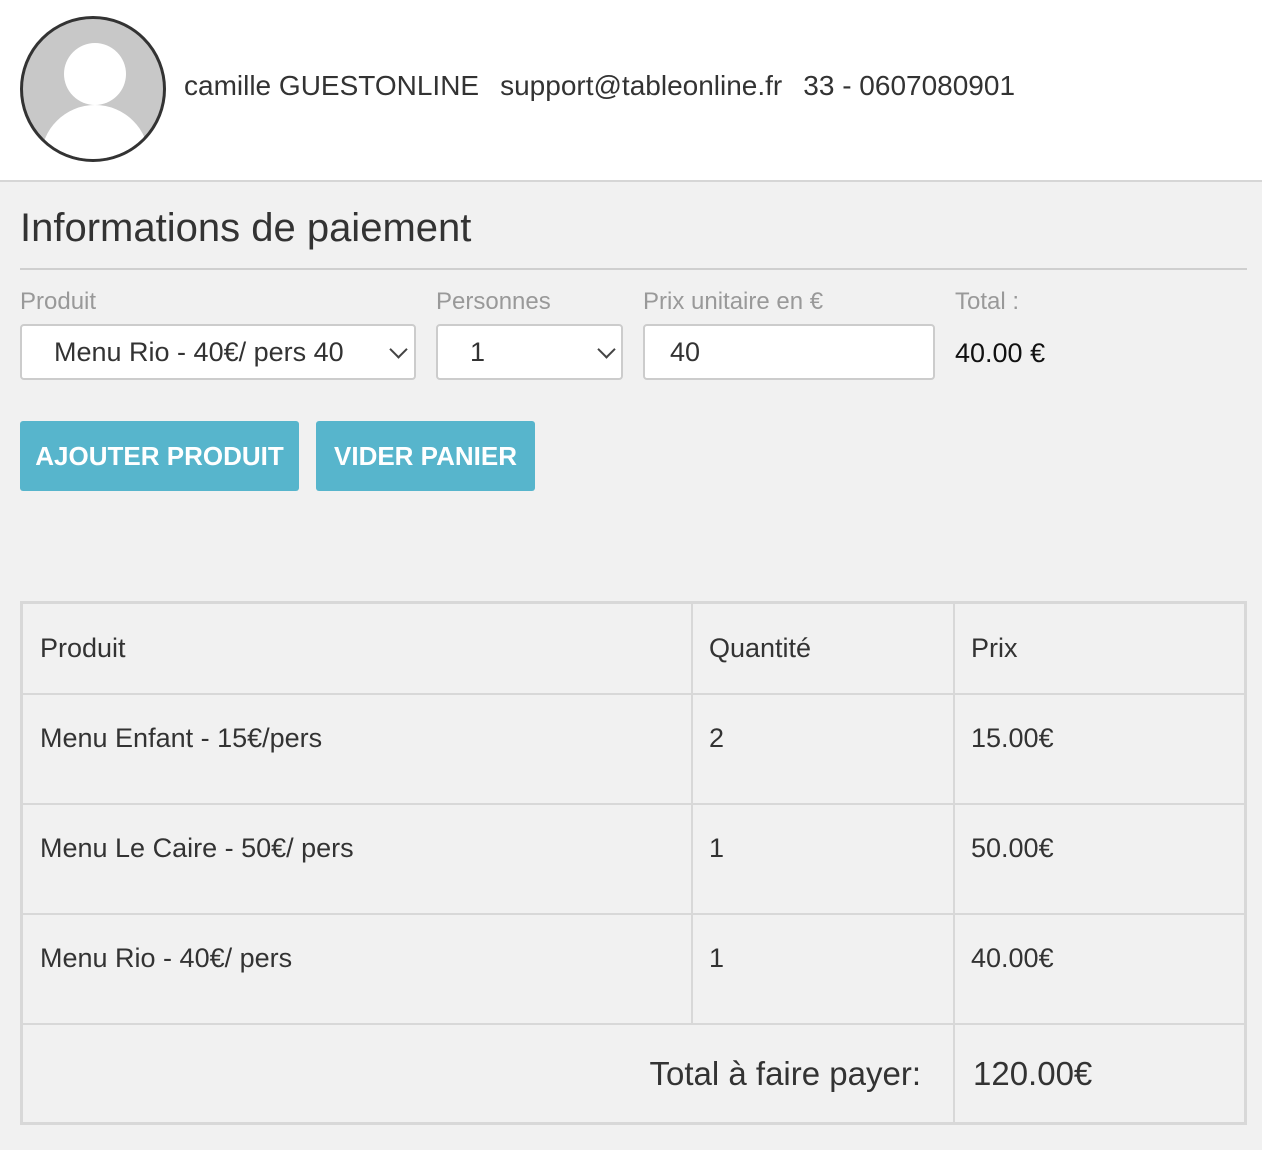  What do you see at coordinates (58, 301) in the screenshot?
I see `product-label: Produit` at bounding box center [58, 301].